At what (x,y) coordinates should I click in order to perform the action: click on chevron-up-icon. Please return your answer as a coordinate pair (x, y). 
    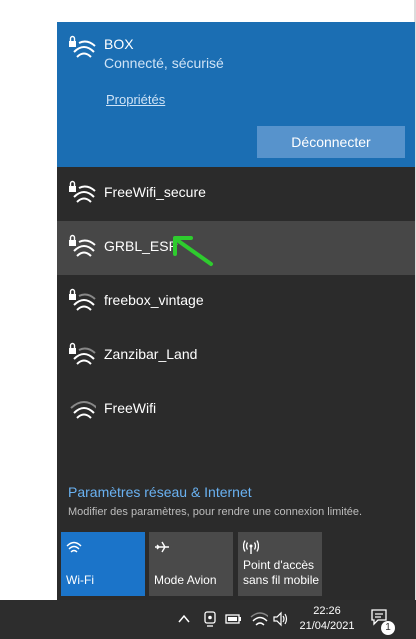
    Looking at the image, I should click on (184, 619).